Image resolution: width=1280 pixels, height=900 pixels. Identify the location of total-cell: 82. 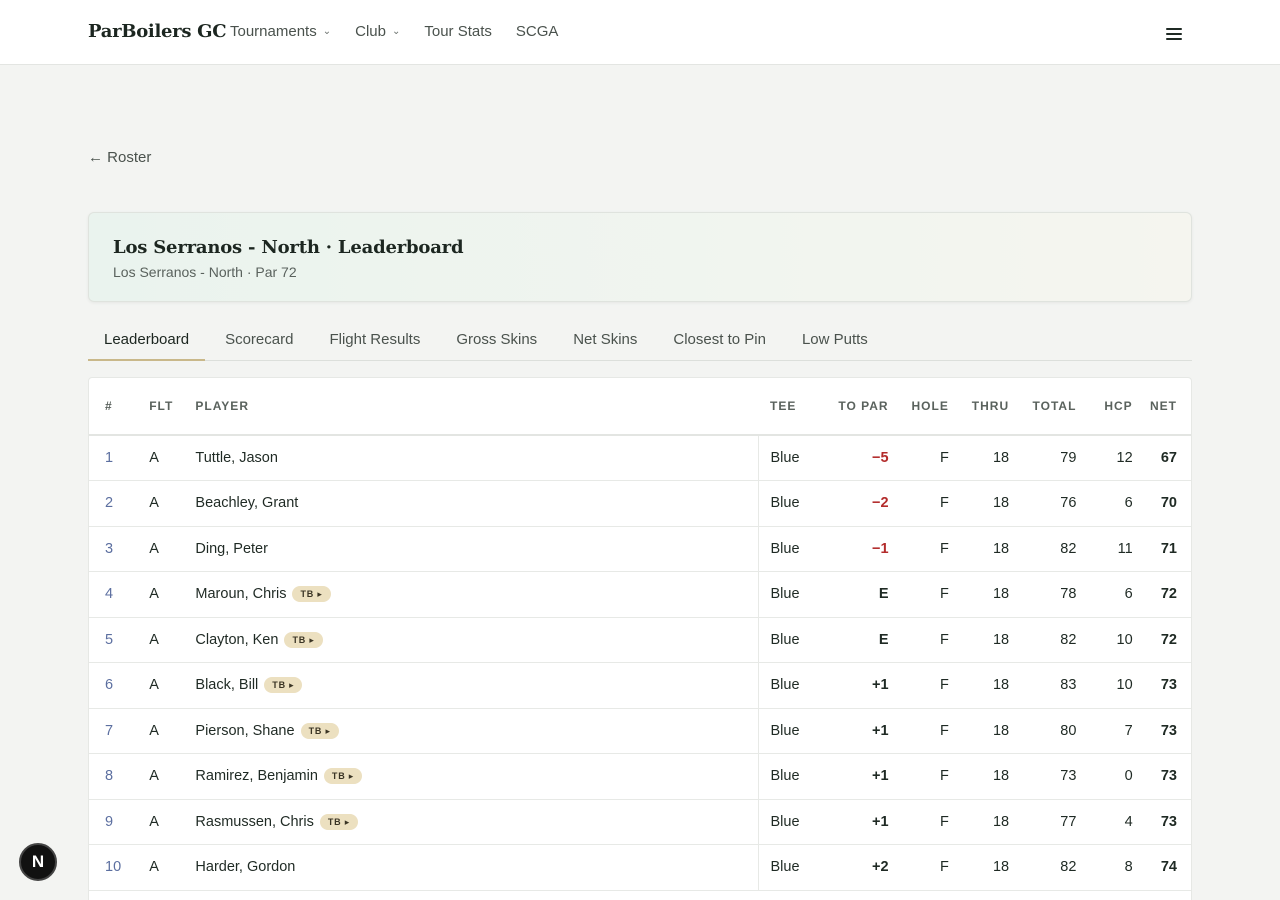
(1043, 640).